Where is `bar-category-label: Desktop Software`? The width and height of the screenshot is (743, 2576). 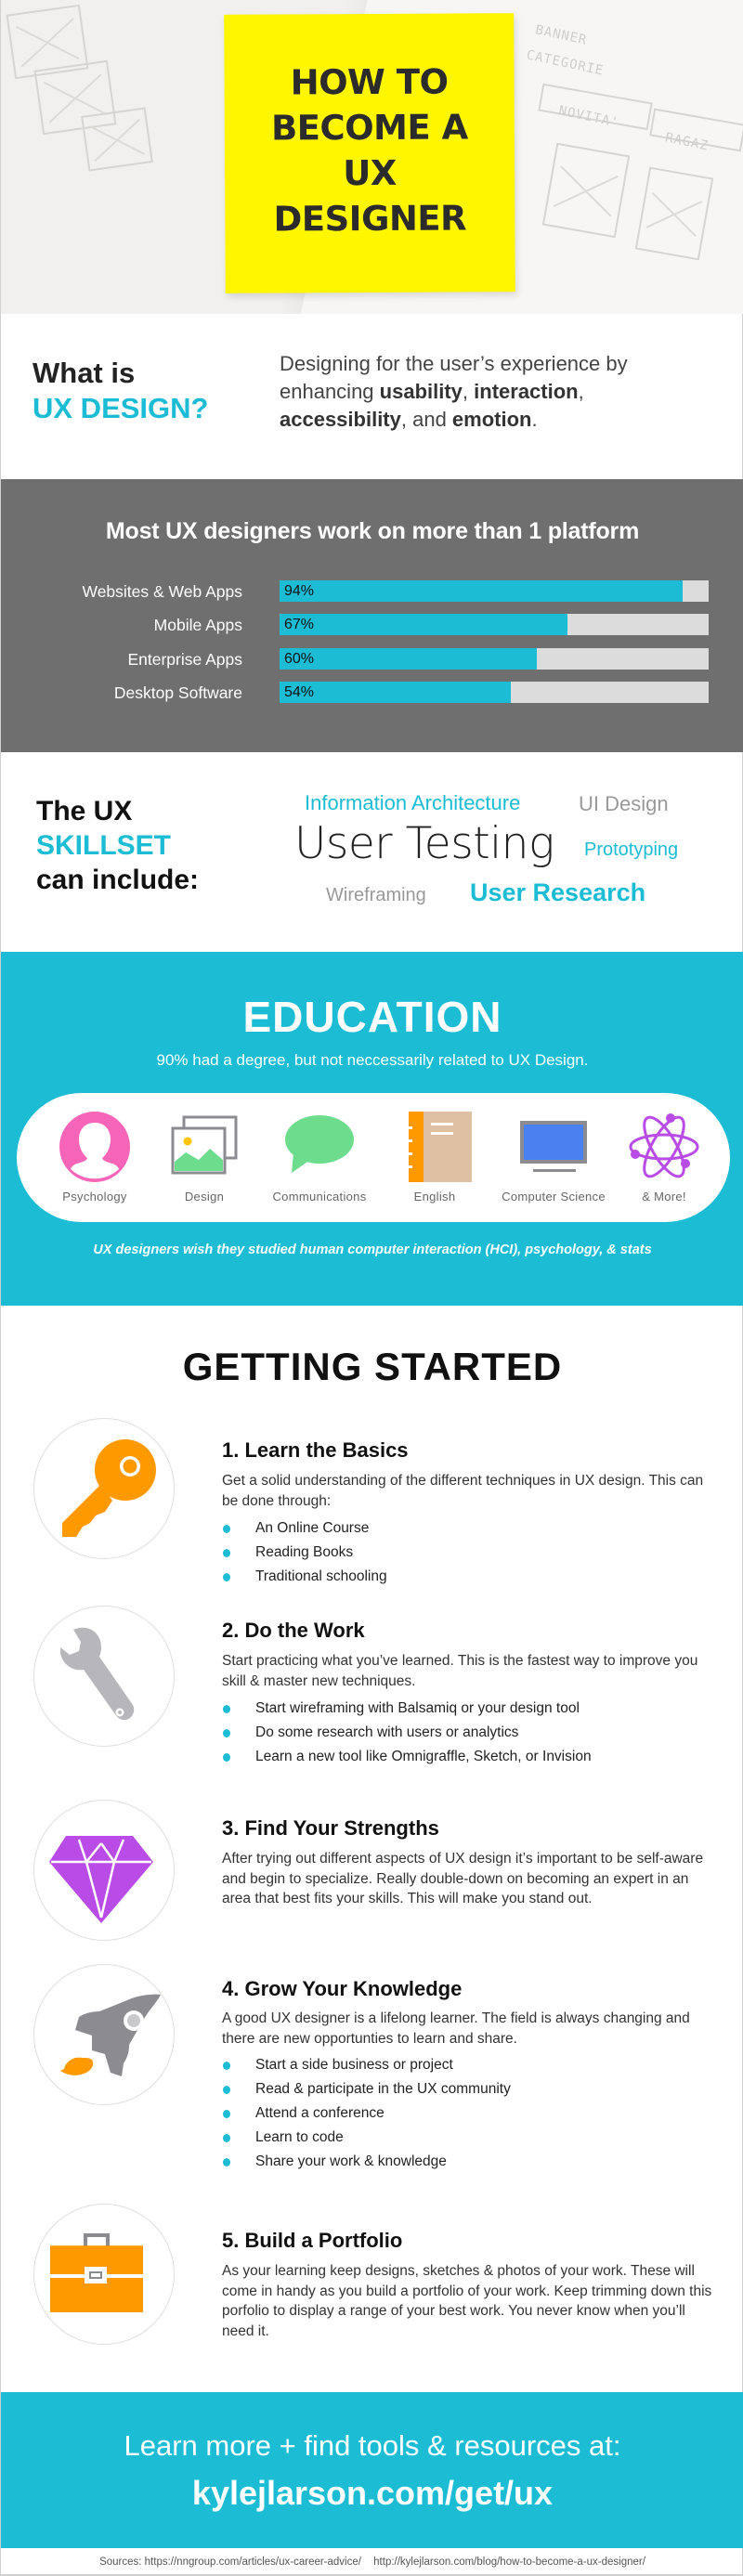
bar-category-label: Desktop Software is located at coordinates (177, 692).